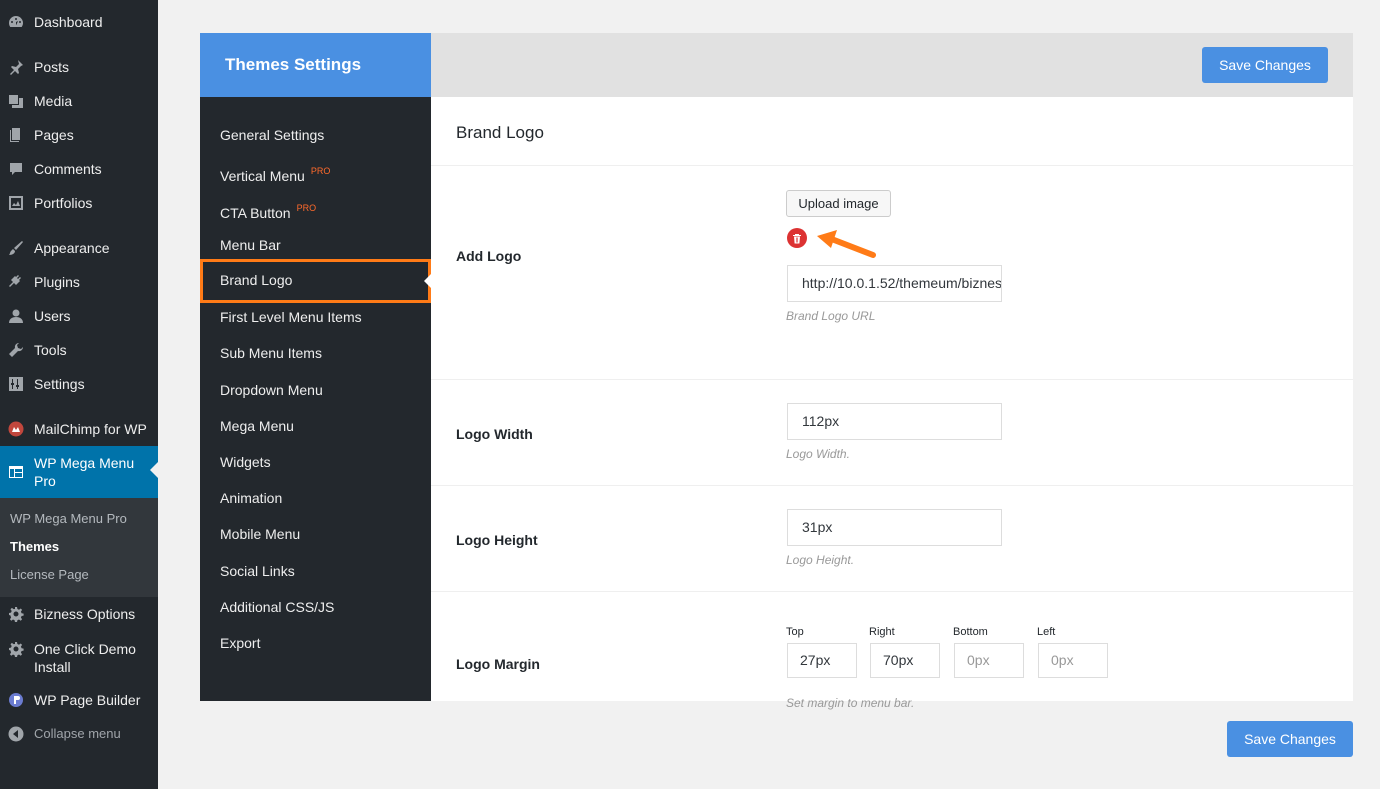 The width and height of the screenshot is (1380, 789). I want to click on nav-label: Mobile Menu, so click(260, 534).